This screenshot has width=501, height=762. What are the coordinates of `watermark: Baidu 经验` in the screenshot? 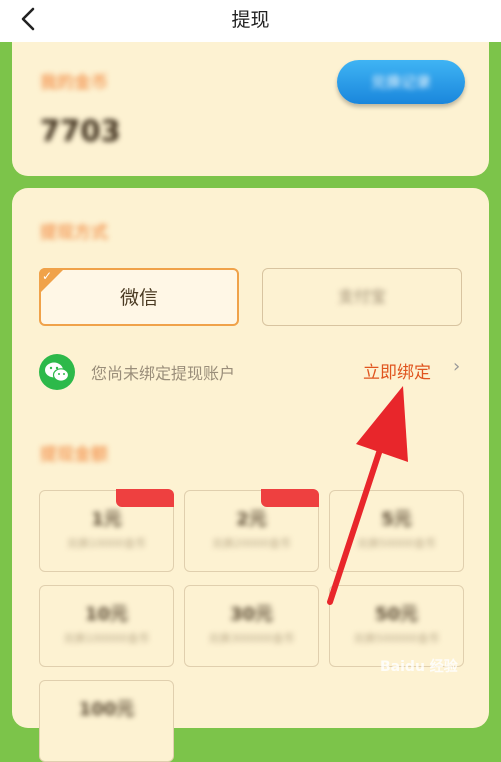 It's located at (419, 667).